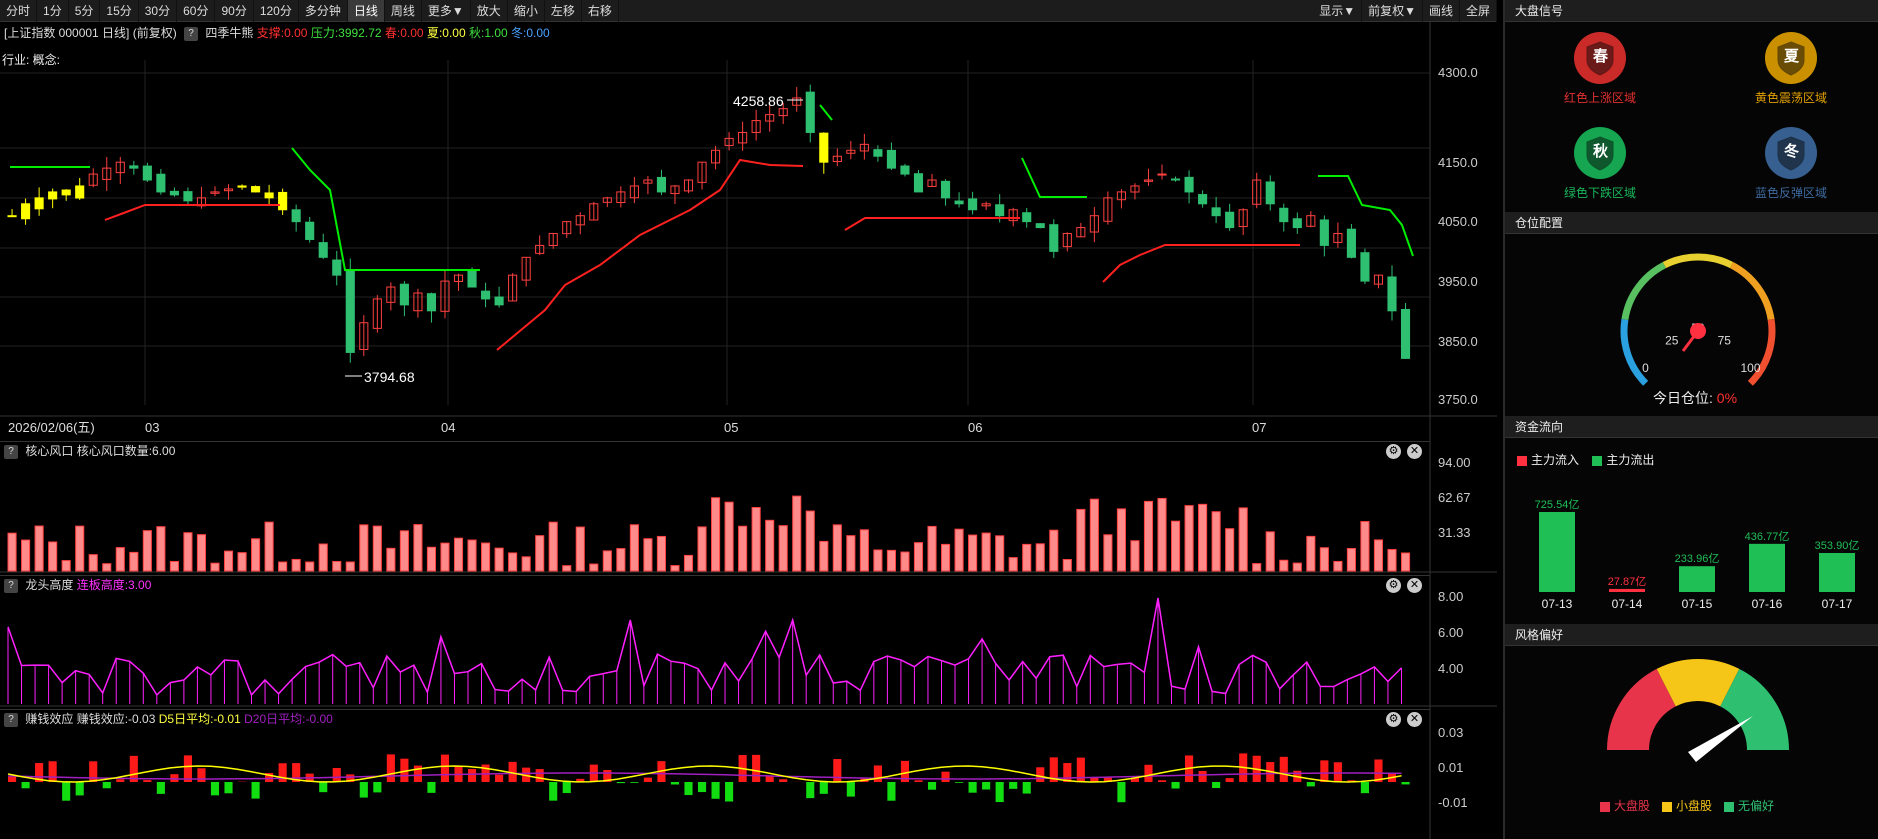 The image size is (1878, 839). Describe the element at coordinates (1698, 331) in the screenshot. I see `gauge-hub` at that location.